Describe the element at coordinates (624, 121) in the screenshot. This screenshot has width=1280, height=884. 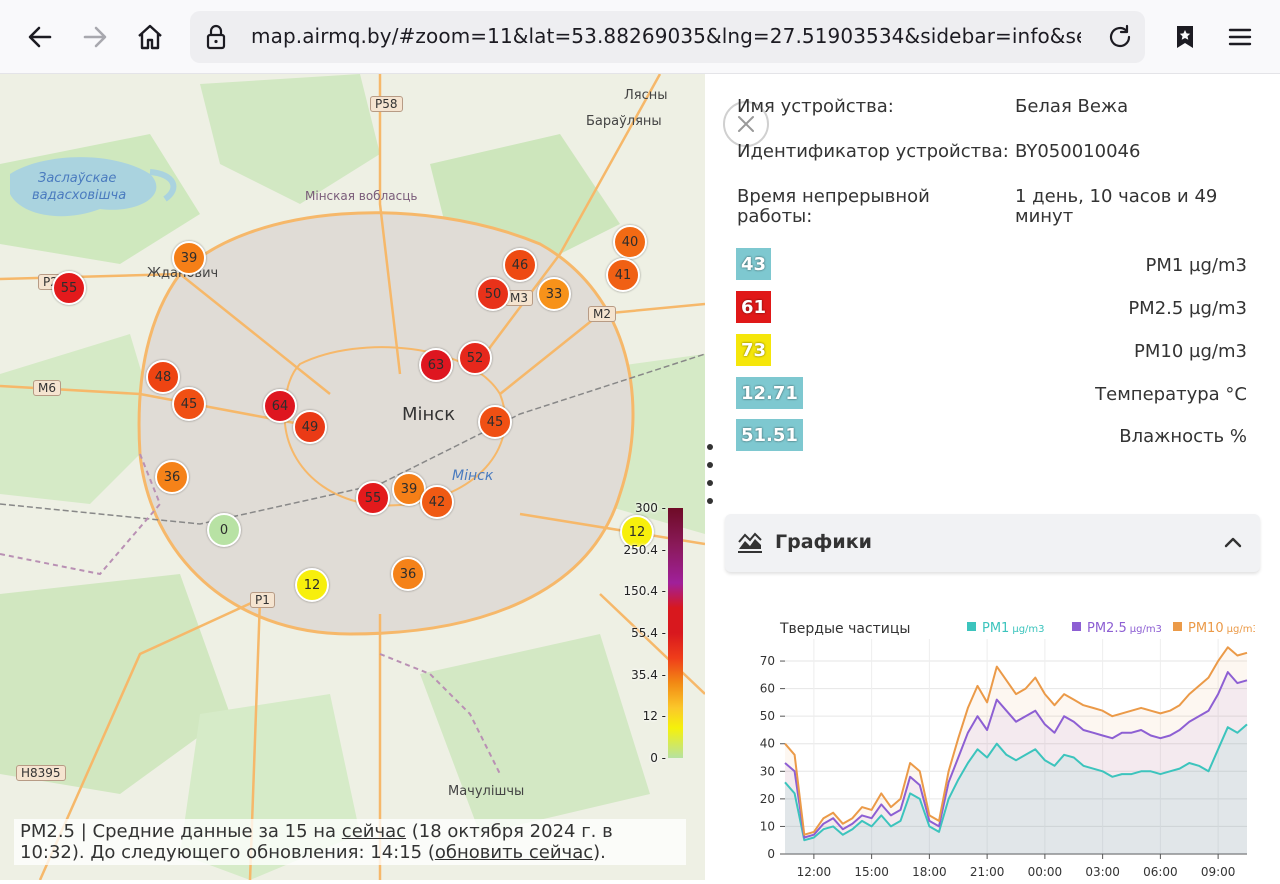
I see `barauliany-label: Бараўляны` at that location.